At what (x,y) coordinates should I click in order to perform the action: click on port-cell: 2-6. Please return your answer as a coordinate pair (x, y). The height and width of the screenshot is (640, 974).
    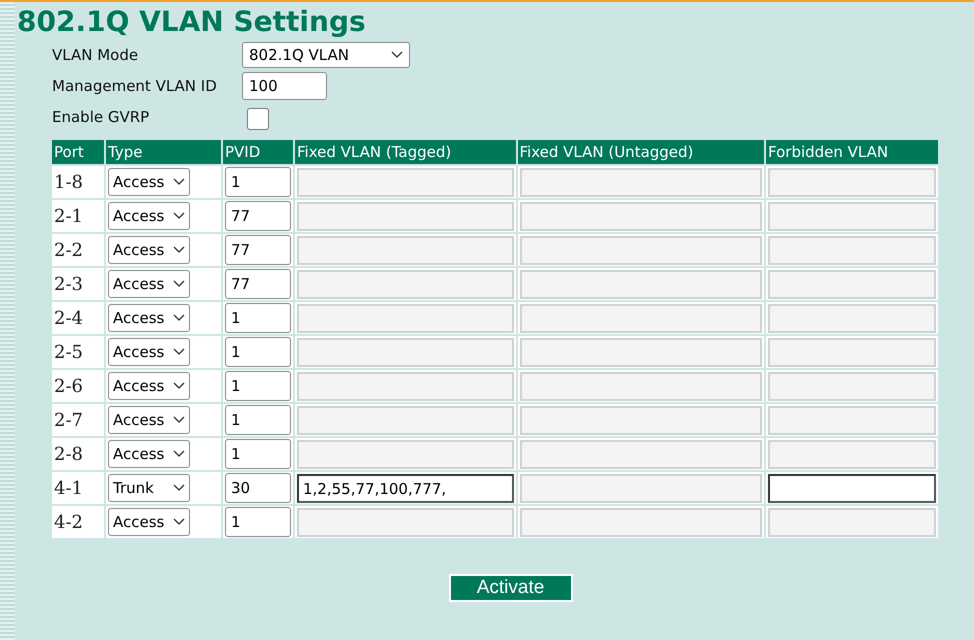
    Looking at the image, I should click on (78, 386).